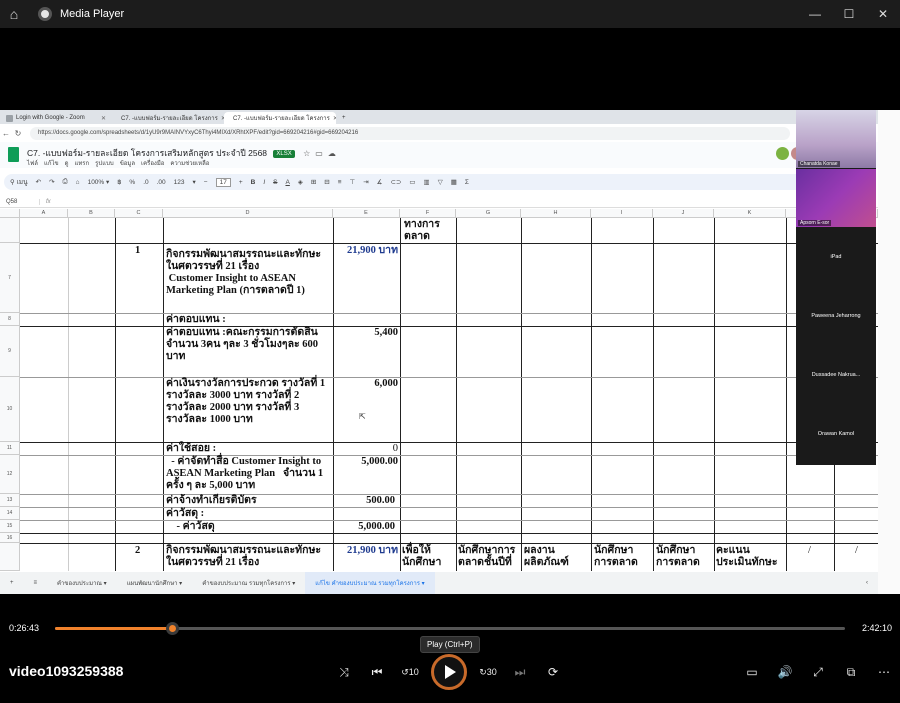  I want to click on column-header-d: D, so click(248, 213).